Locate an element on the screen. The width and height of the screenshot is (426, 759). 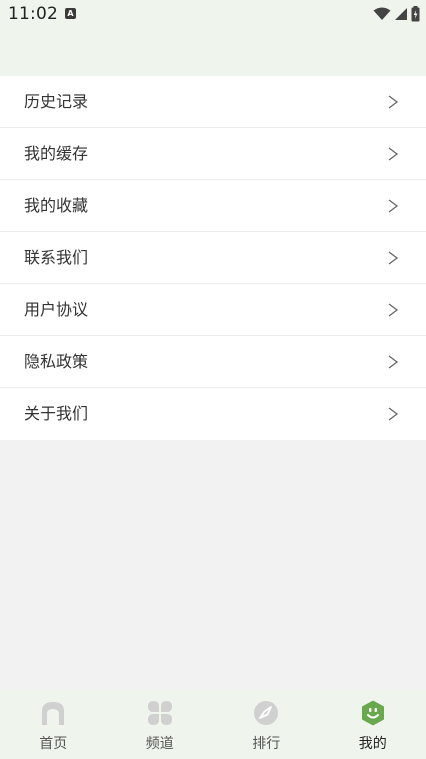
nav-label: 首页 is located at coordinates (53, 744).